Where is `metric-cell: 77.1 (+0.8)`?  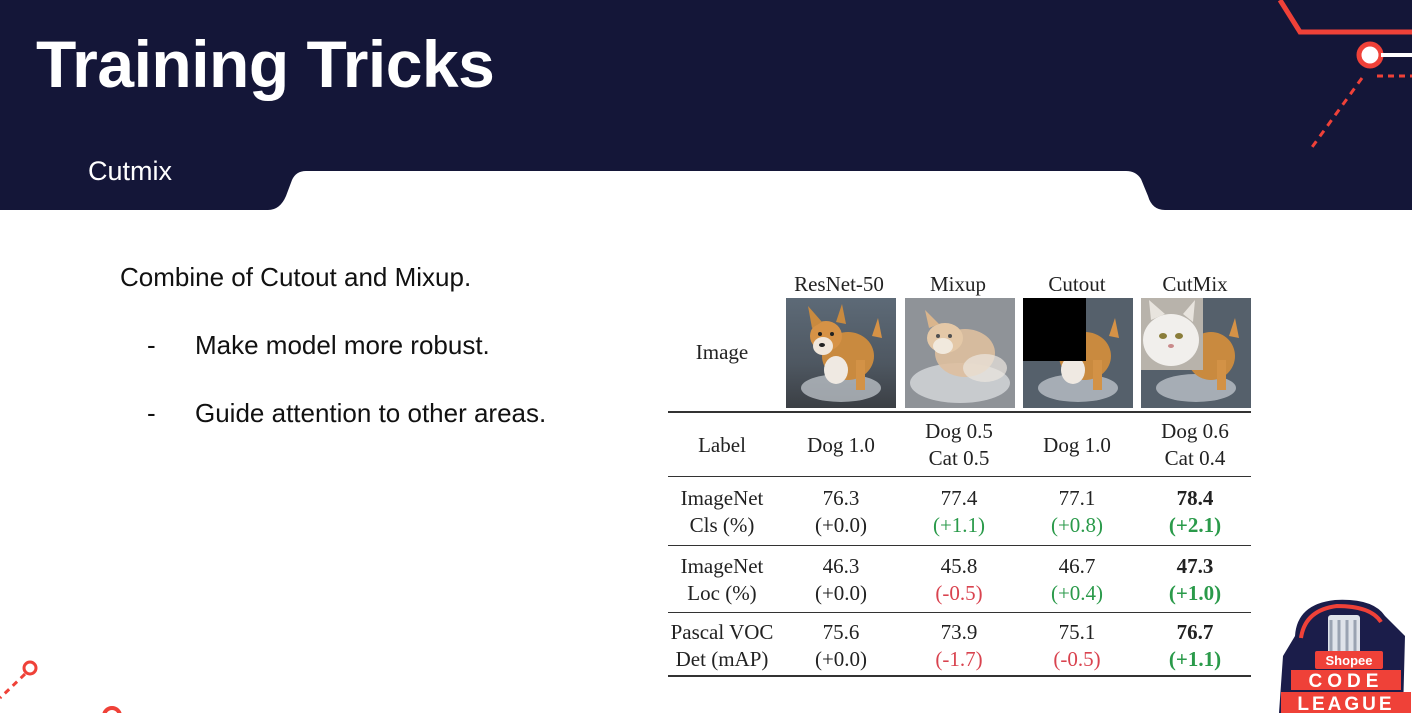
metric-cell: 77.1 (+0.8) is located at coordinates (1077, 511).